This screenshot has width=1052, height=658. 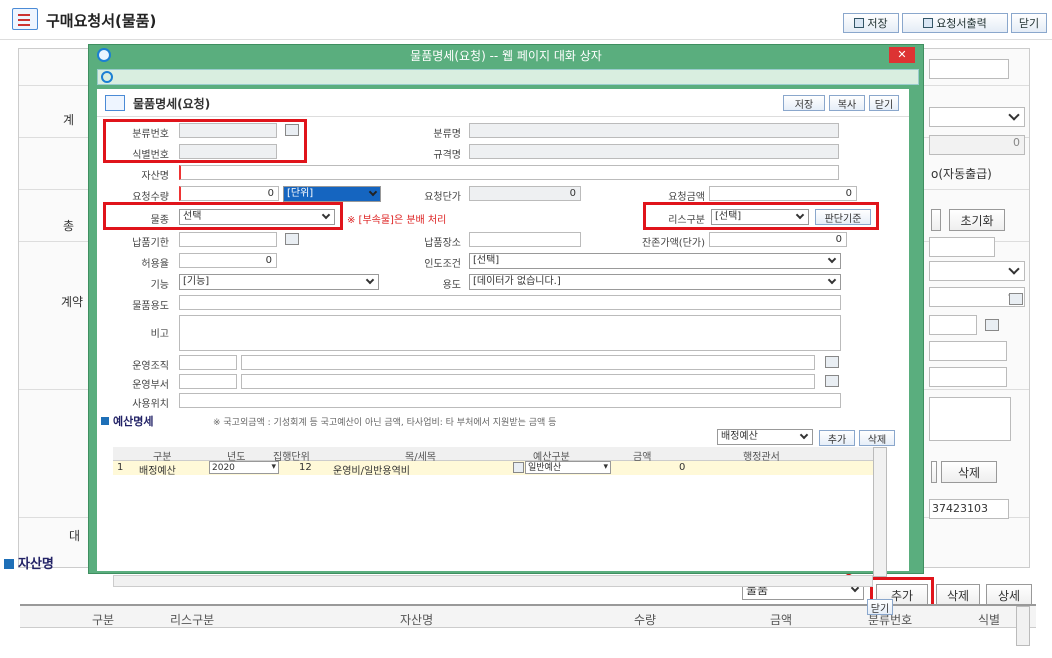 What do you see at coordinates (442, 264) in the screenshot?
I see `label-handover: 인도조건` at bounding box center [442, 264].